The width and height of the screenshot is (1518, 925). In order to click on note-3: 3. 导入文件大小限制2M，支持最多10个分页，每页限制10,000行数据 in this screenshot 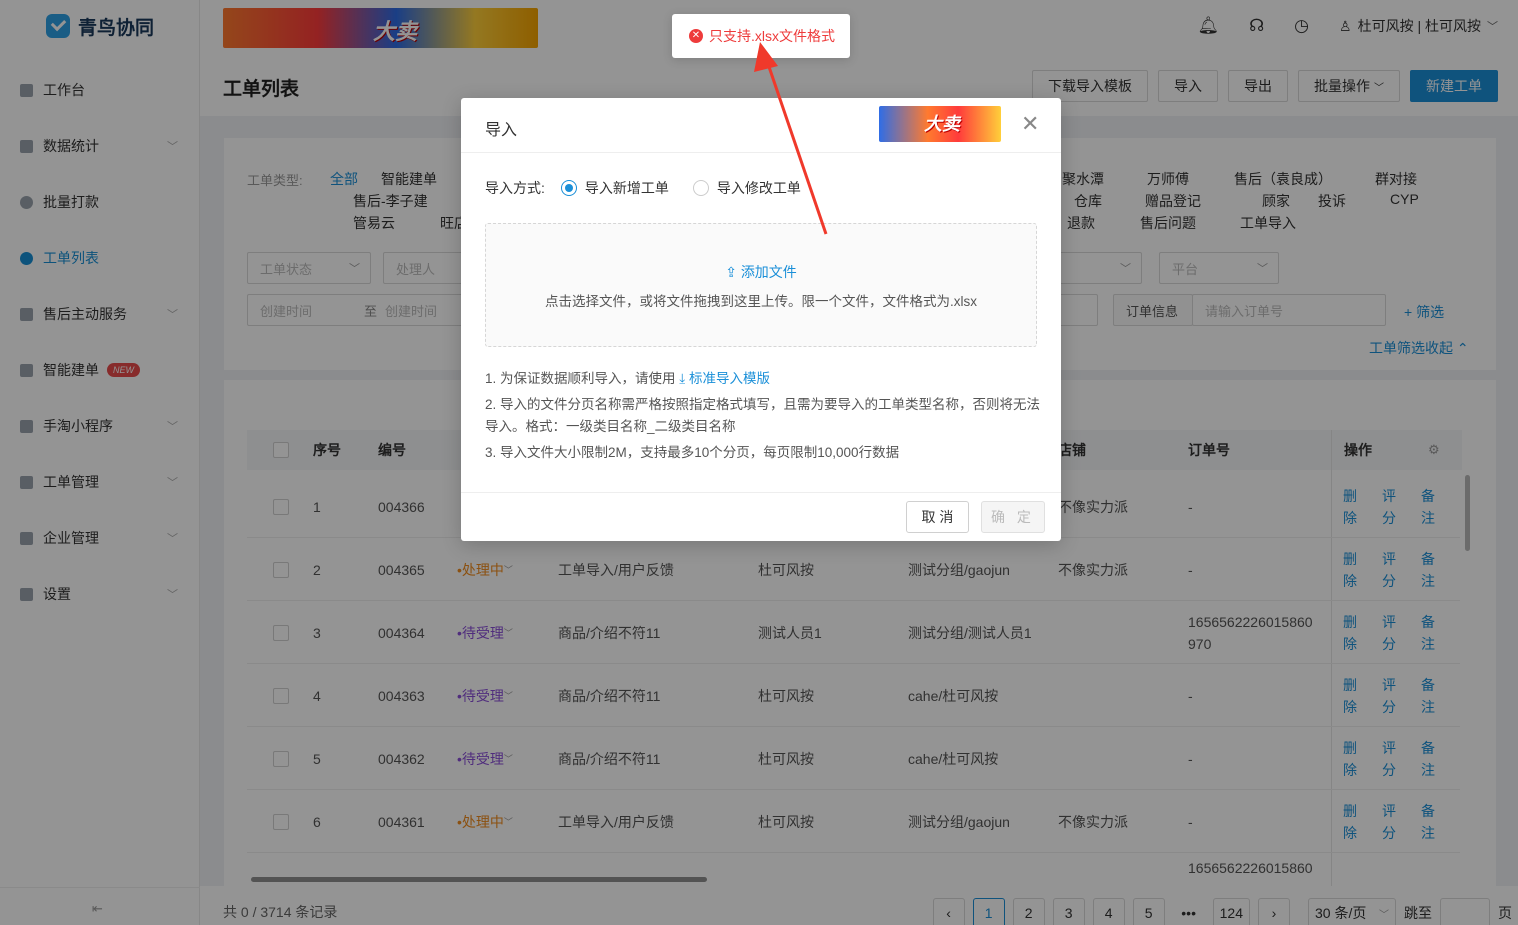, I will do `click(692, 452)`.